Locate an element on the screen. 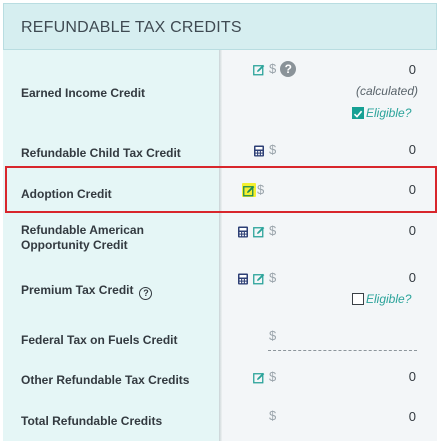 The width and height of the screenshot is (440, 441). earned-income-eligible-checkbox: Eligible? is located at coordinates (381, 113).